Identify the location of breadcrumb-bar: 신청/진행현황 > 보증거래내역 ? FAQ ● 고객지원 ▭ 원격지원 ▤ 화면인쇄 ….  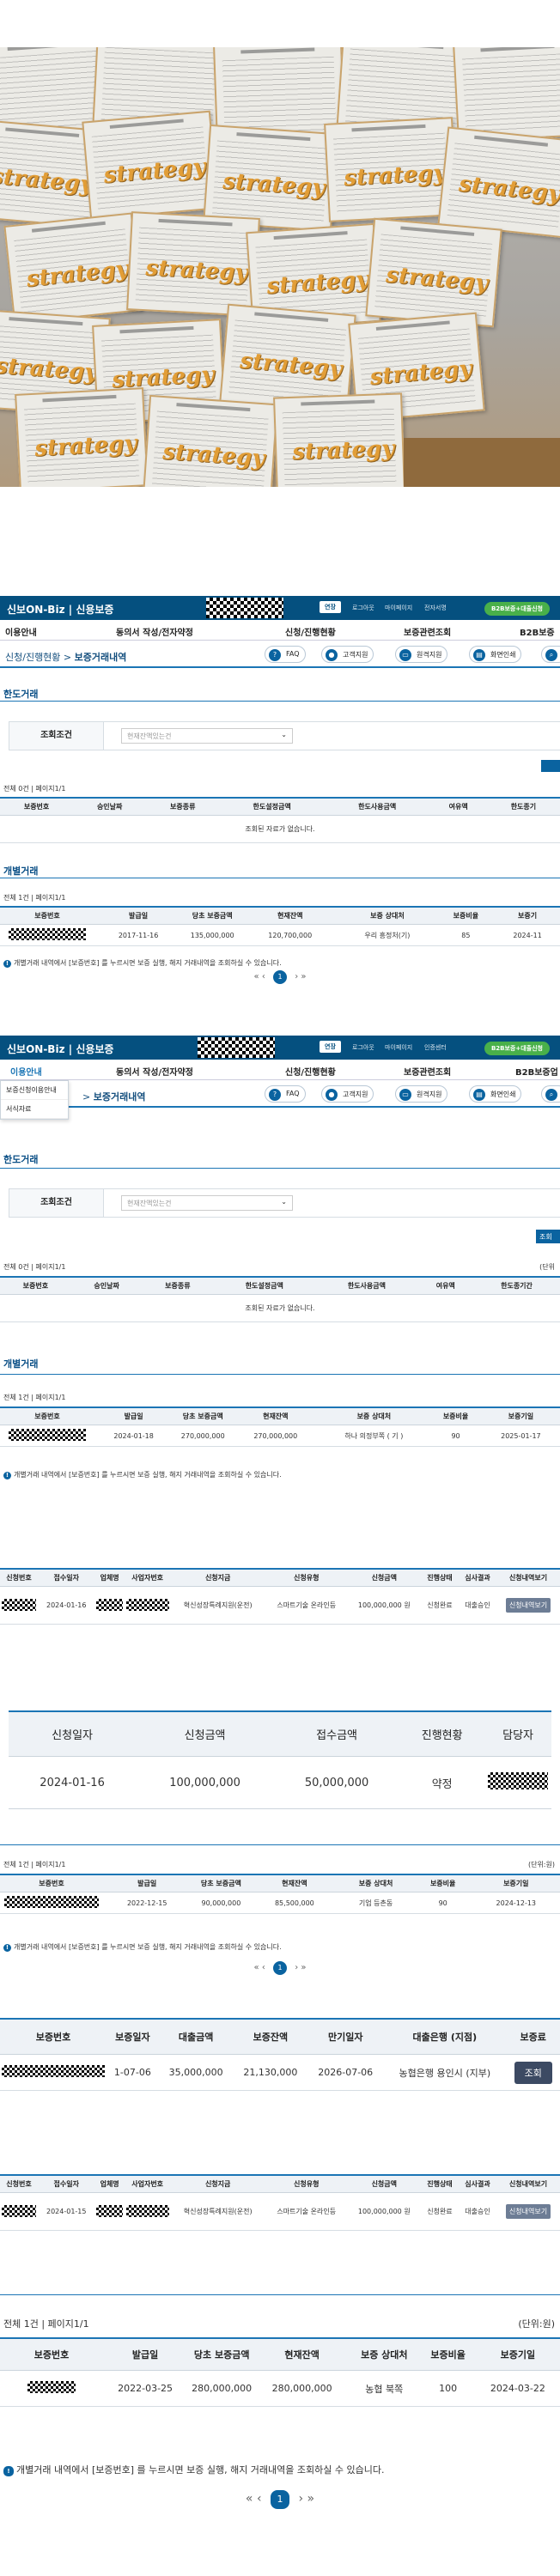
(280, 655).